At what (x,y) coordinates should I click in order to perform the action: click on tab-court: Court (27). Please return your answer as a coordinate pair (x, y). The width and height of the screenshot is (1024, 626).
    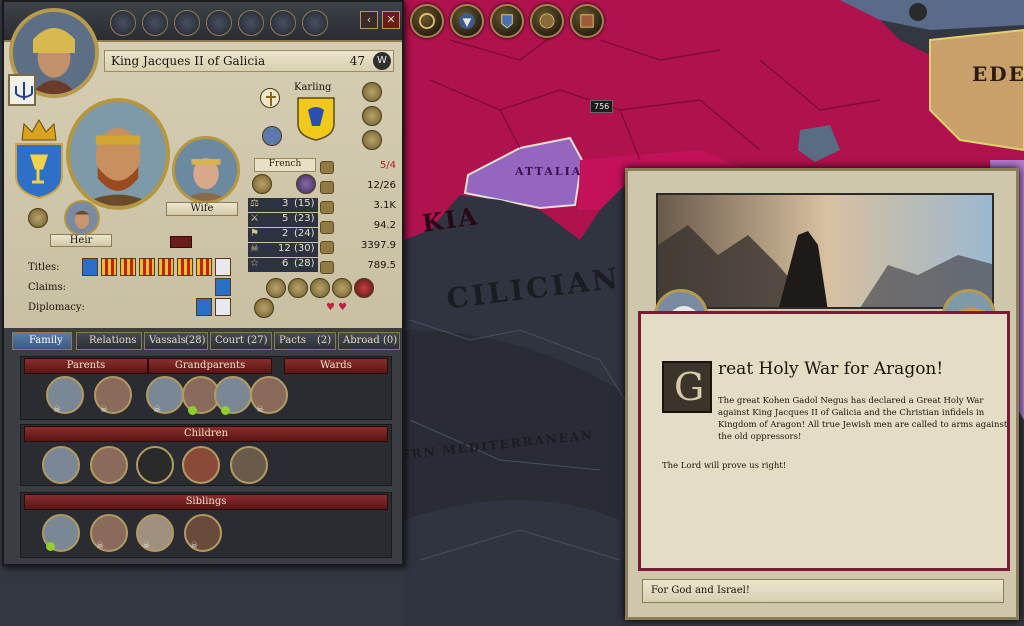
    Looking at the image, I should click on (241, 341).